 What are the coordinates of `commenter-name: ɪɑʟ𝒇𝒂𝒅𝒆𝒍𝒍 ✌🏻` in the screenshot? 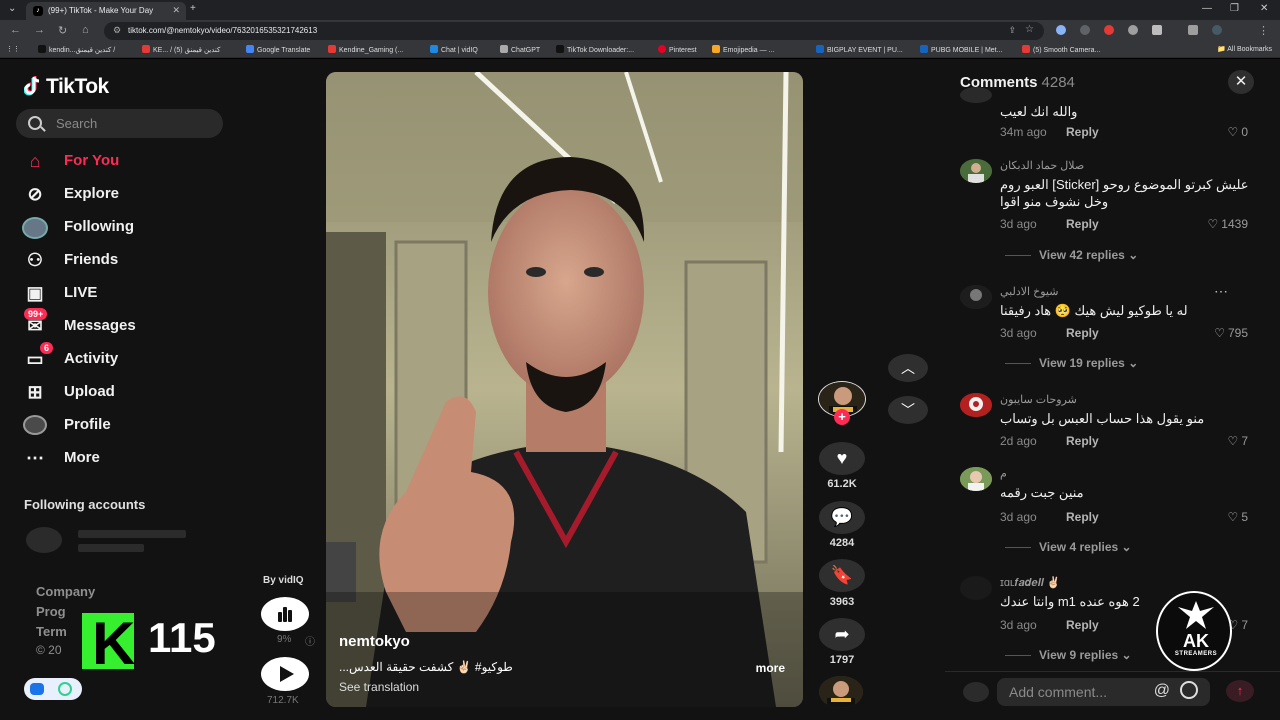 It's located at (1030, 583).